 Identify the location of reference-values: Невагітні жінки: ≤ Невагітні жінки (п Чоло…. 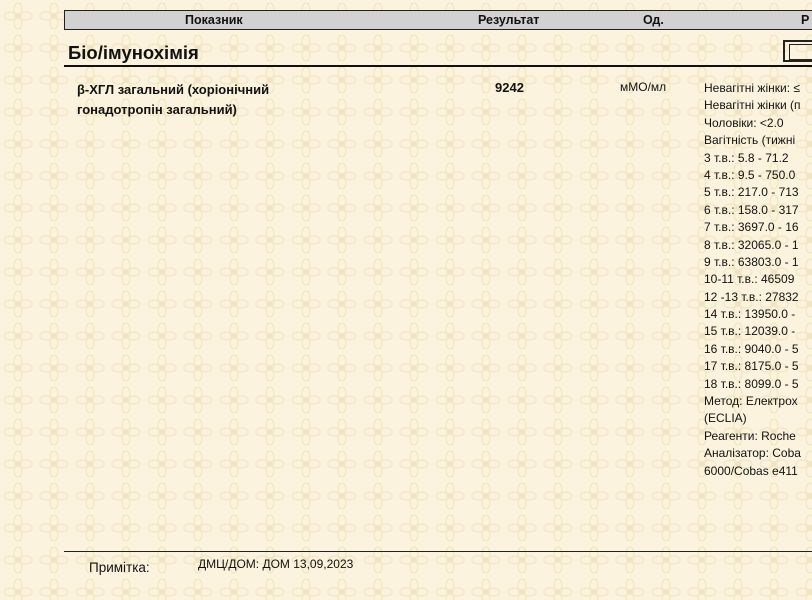
(758, 280).